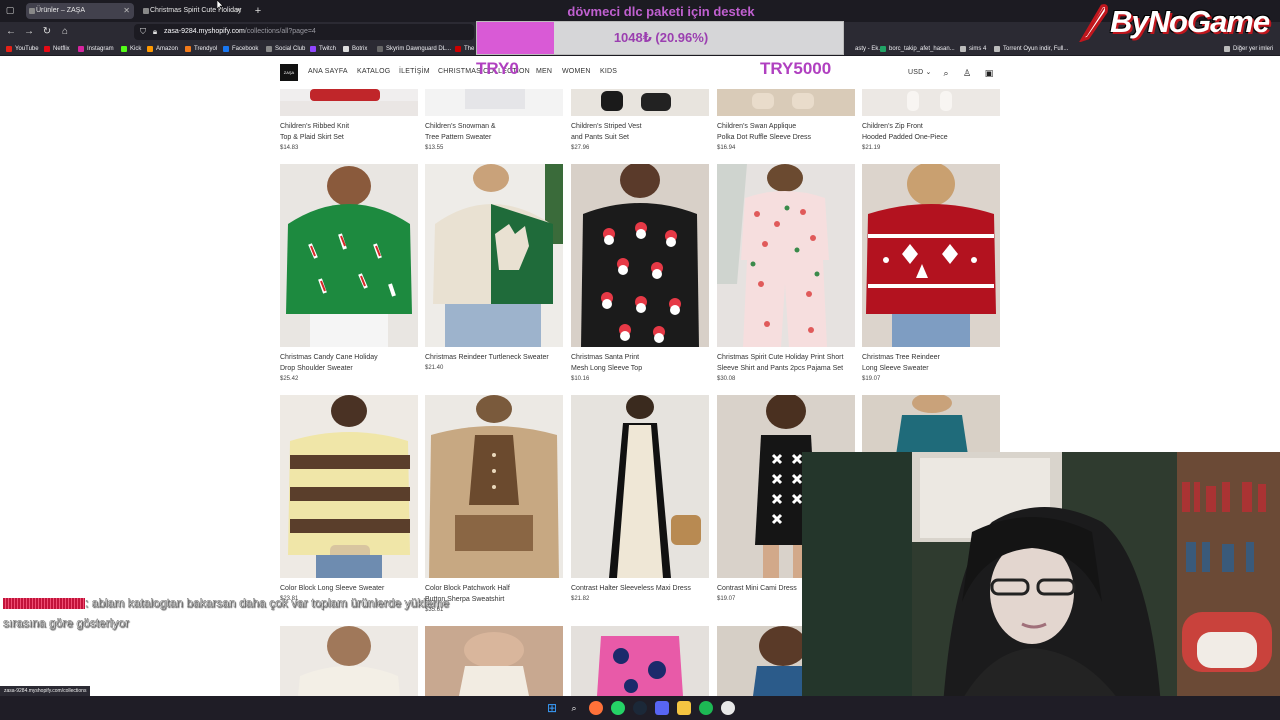  What do you see at coordinates (726, 148) in the screenshot?
I see `product-price: $16.94` at bounding box center [726, 148].